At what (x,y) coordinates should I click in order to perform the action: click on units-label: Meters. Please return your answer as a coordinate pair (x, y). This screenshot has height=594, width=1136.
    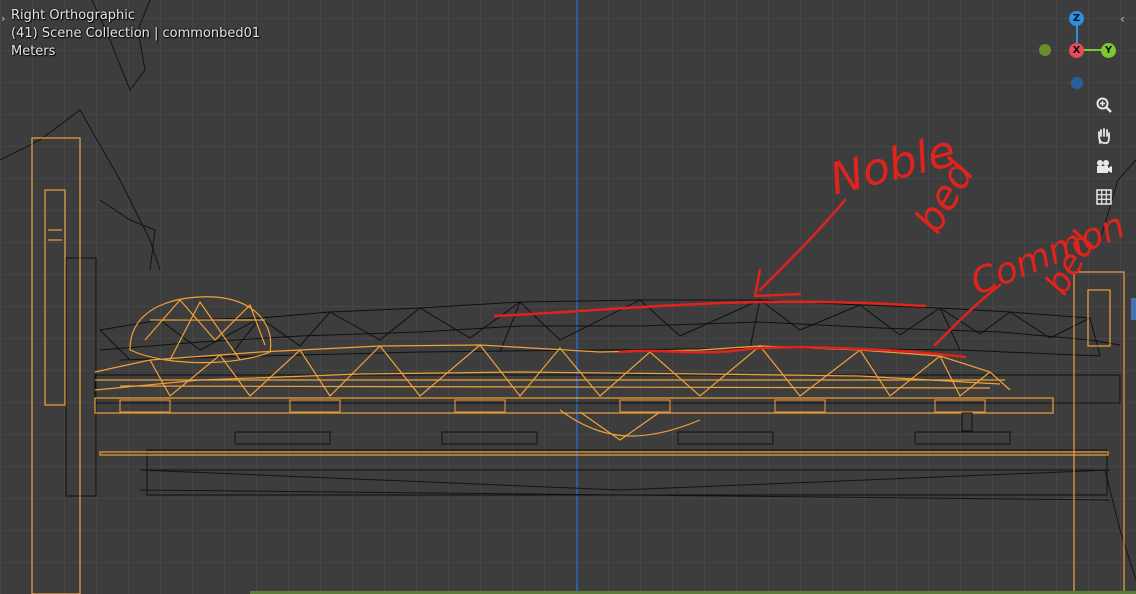
    Looking at the image, I should click on (33, 51).